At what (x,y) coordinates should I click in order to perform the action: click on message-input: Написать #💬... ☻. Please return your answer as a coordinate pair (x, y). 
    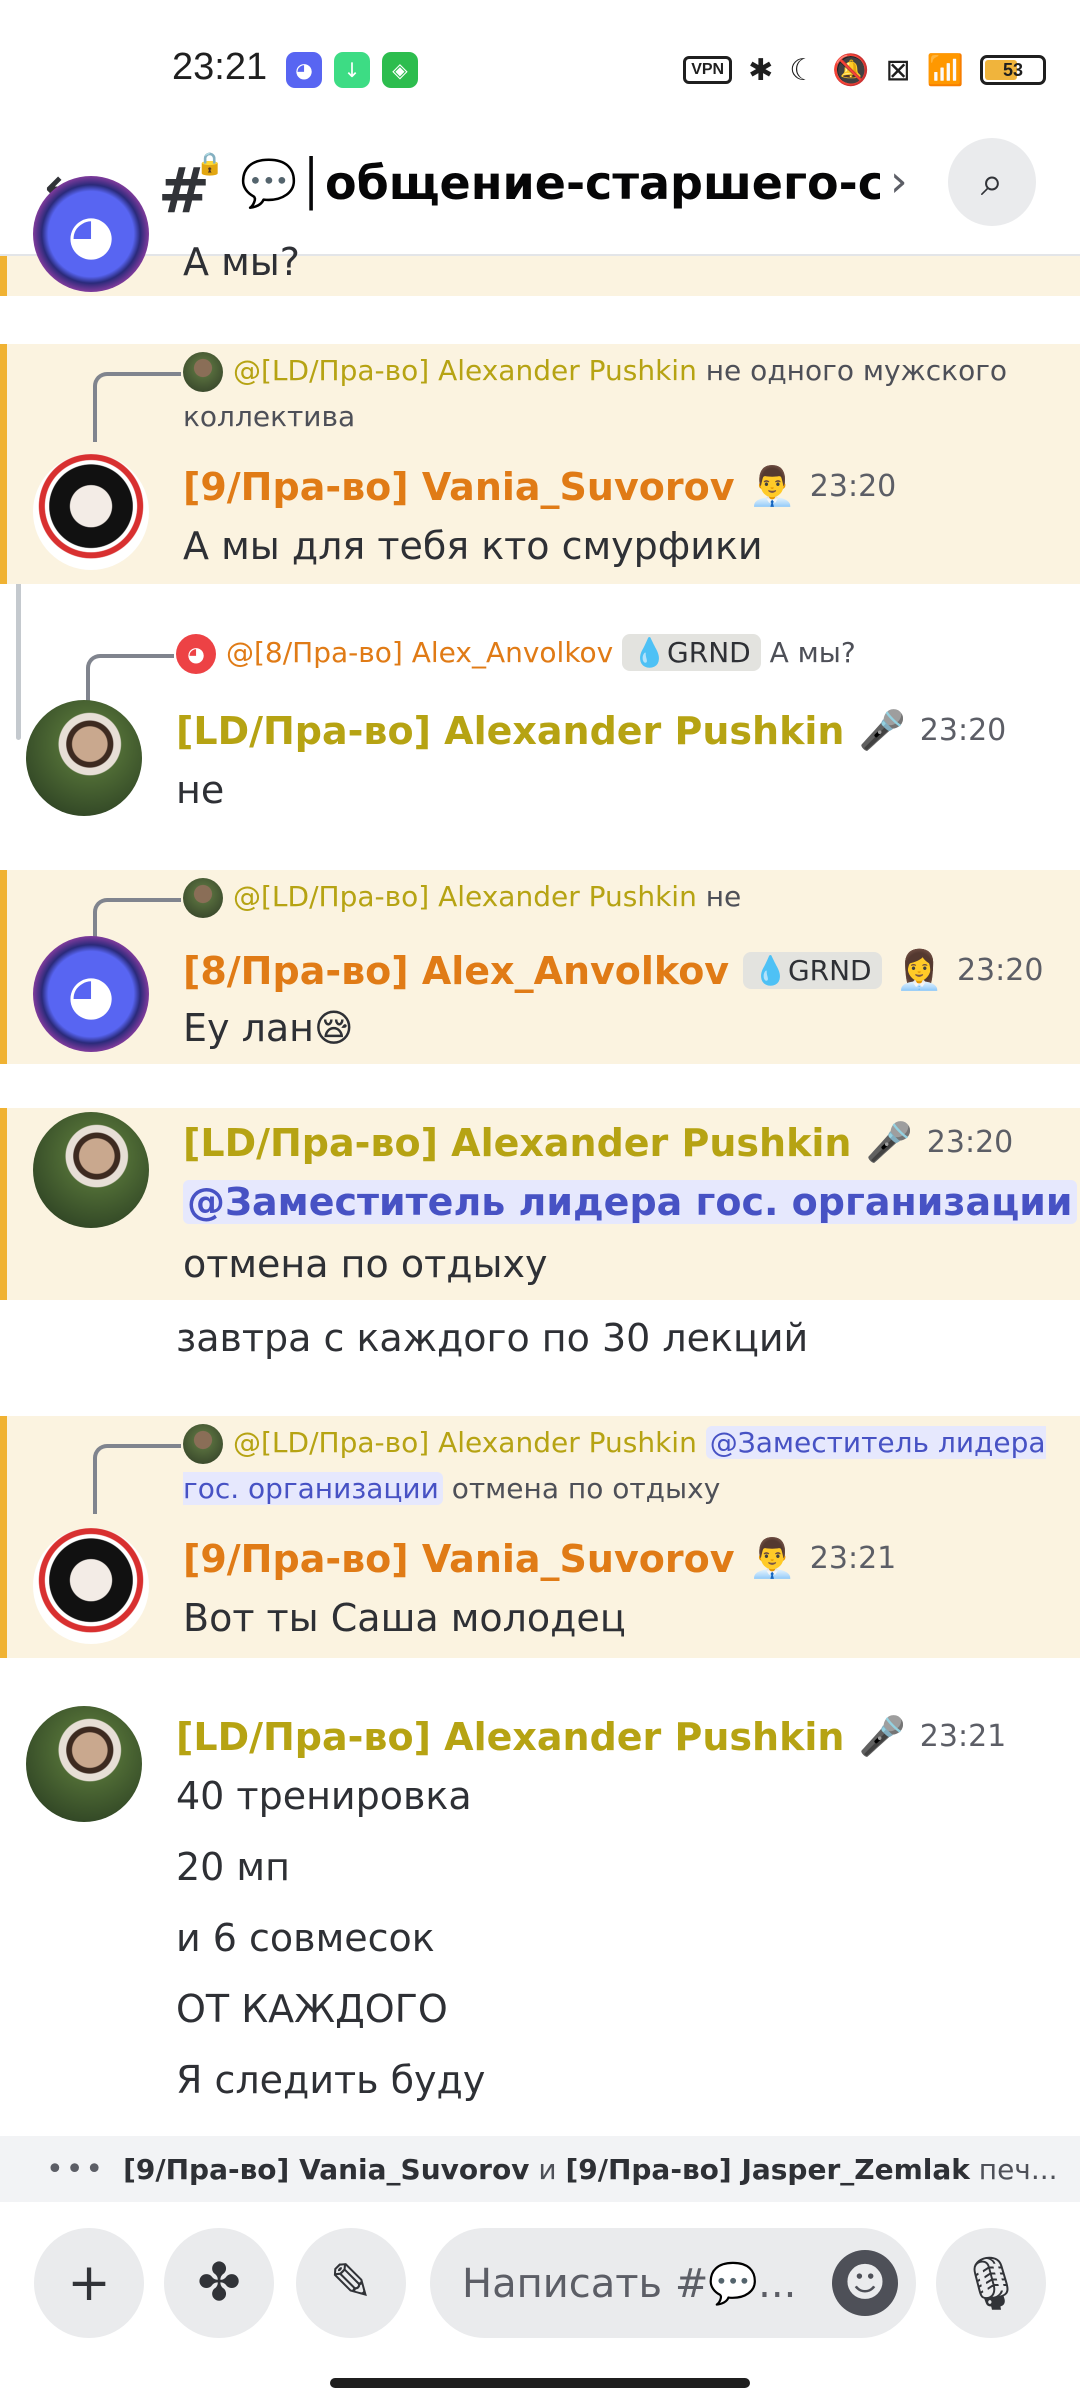
    Looking at the image, I should click on (673, 2283).